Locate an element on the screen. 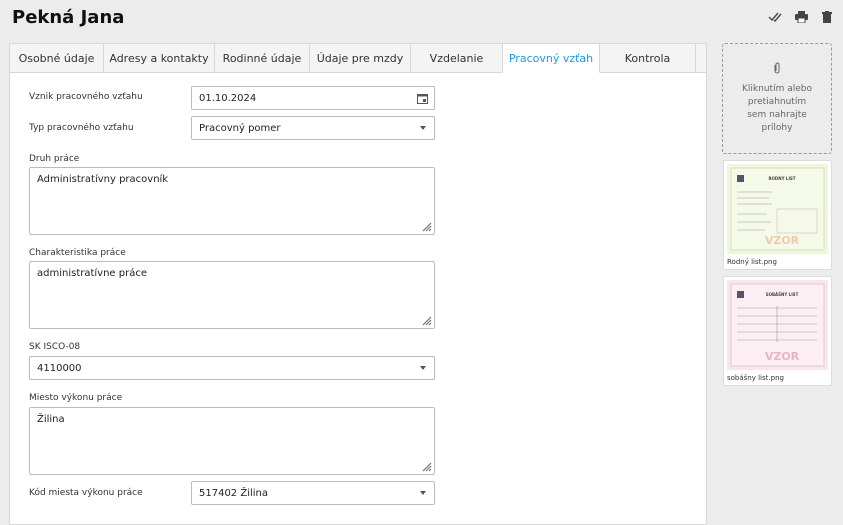 This screenshot has width=843, height=525. marriage-doc-stamp: VZOR is located at coordinates (782, 356).